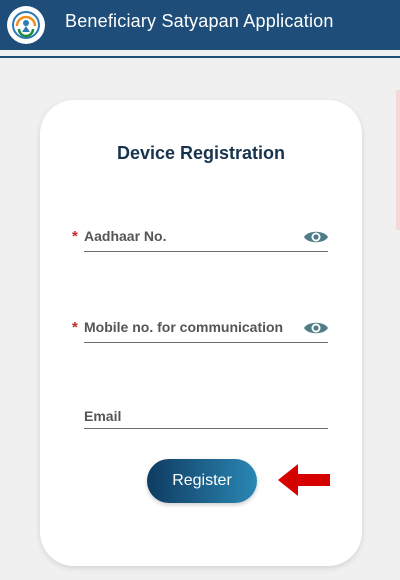  I want to click on mobile-label: Mobile no. for communication, so click(183, 327).